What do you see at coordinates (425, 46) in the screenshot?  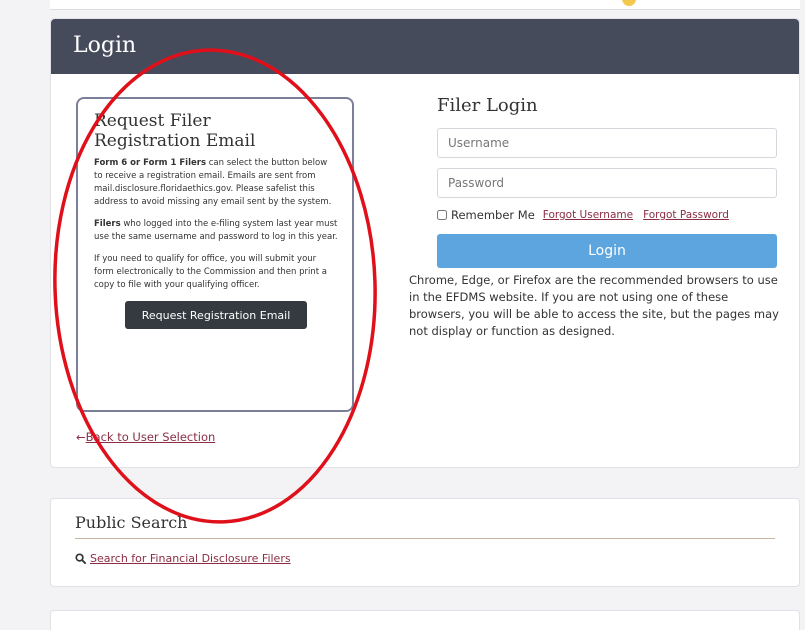 I see `login-header: Login` at bounding box center [425, 46].